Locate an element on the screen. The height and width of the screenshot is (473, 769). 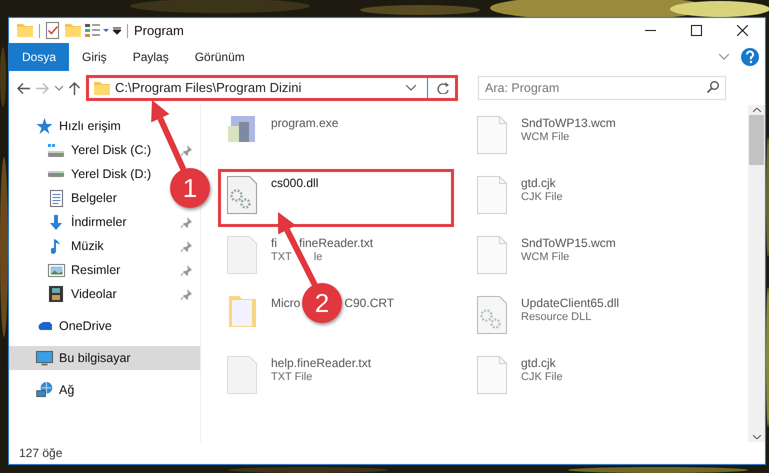
sidebar-item: Hızlı erişim is located at coordinates (90, 126).